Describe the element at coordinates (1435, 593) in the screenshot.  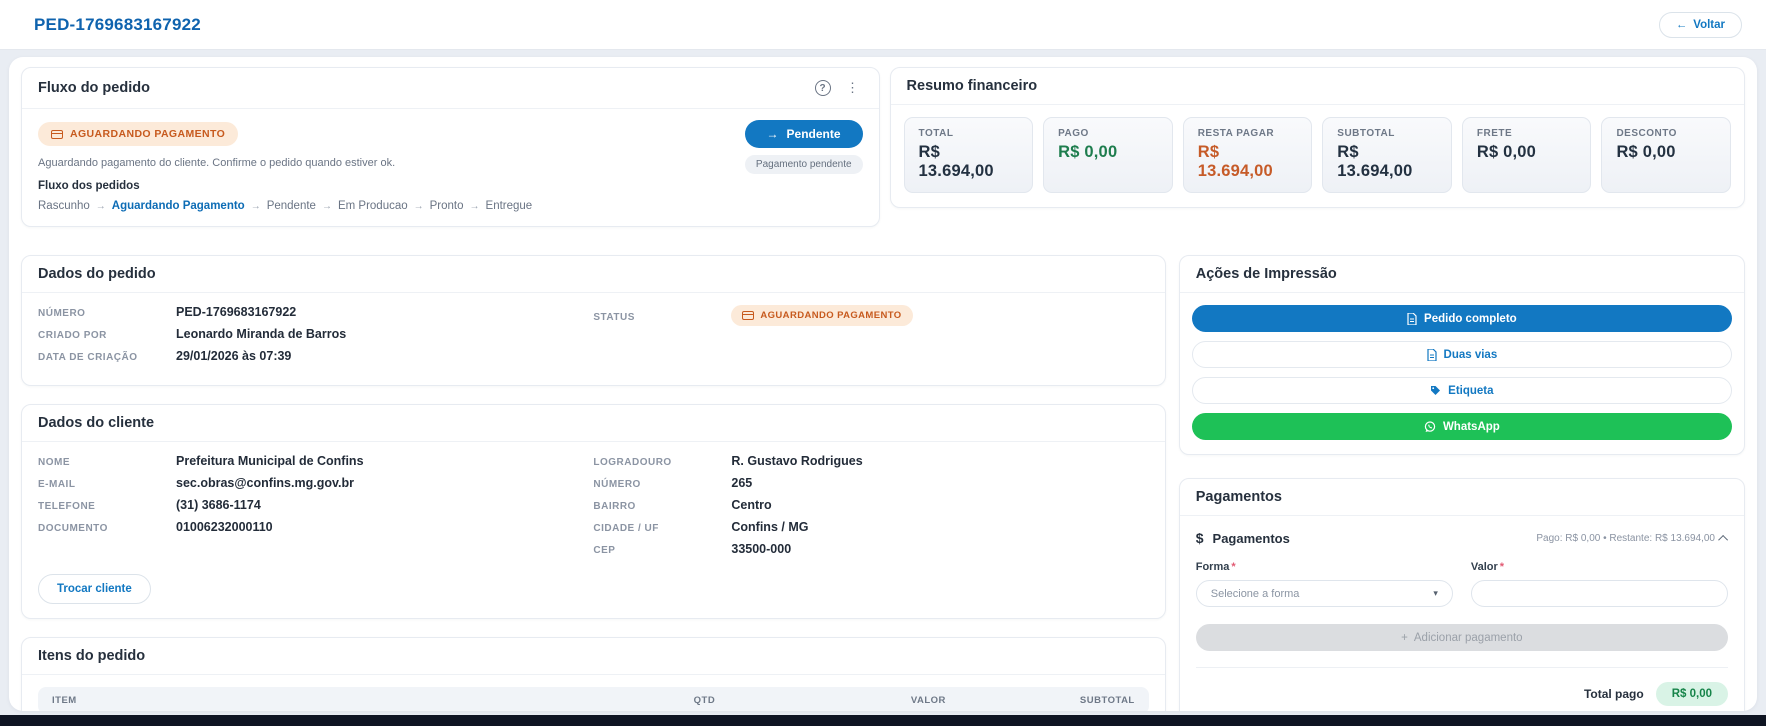
I see `caret-down-icon: ▾` at that location.